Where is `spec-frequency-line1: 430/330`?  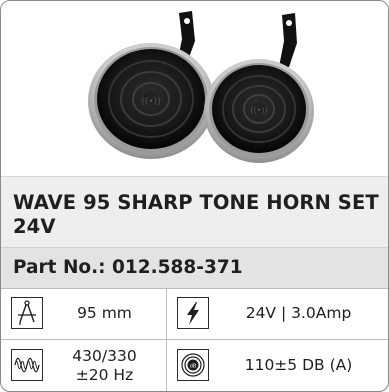 spec-frequency-line1: 430/330 is located at coordinates (104, 355).